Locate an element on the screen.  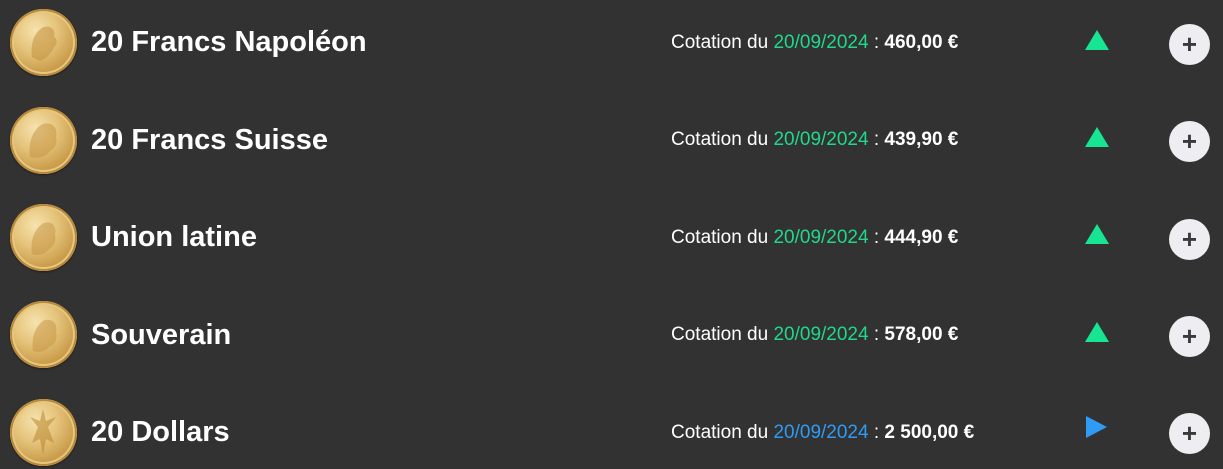
quote-price: 2 500,00 € is located at coordinates (929, 432).